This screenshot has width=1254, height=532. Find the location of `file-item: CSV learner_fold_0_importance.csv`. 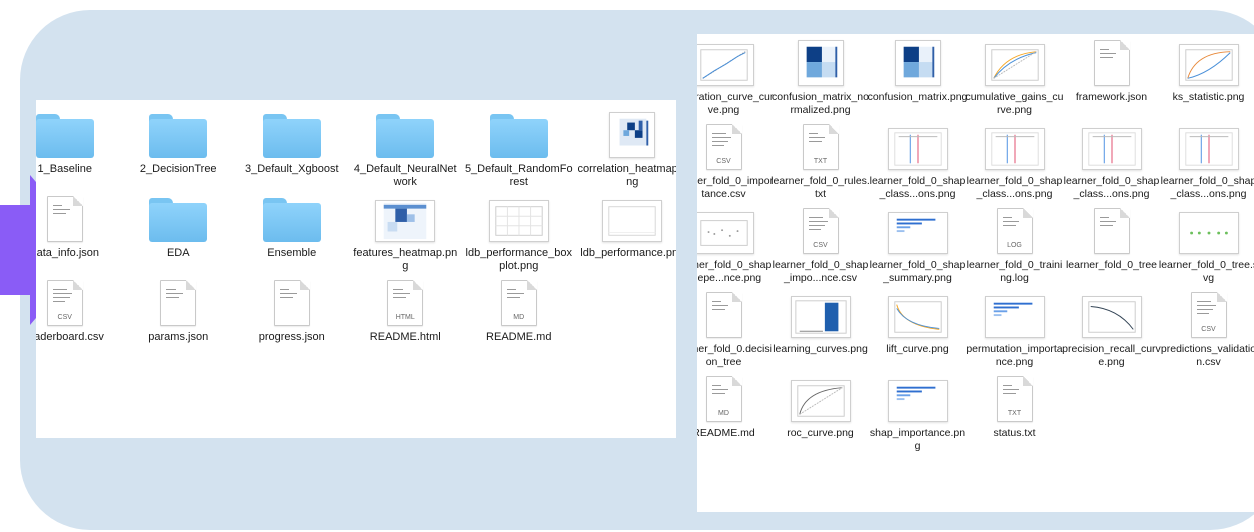

file-item: CSV learner_fold_0_importance.csv is located at coordinates (735, 162).